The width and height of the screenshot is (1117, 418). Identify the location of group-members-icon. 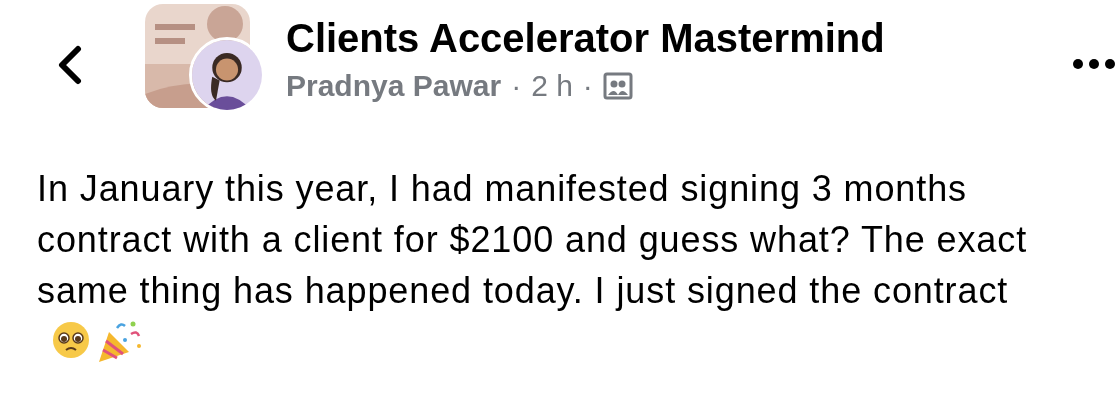
(617, 86).